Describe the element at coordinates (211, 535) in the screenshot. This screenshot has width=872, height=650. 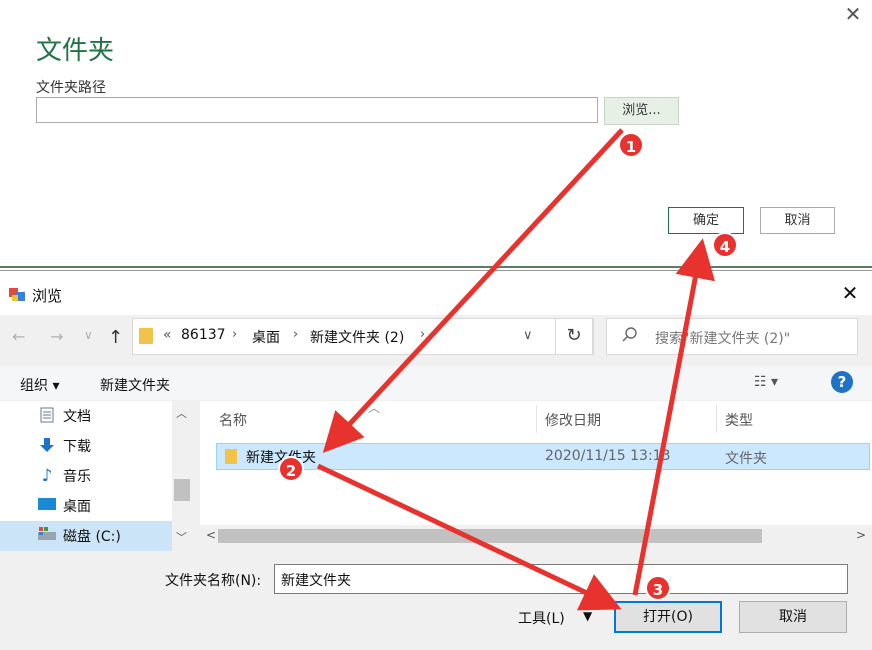
I see `scroll-left-icon: <` at that location.